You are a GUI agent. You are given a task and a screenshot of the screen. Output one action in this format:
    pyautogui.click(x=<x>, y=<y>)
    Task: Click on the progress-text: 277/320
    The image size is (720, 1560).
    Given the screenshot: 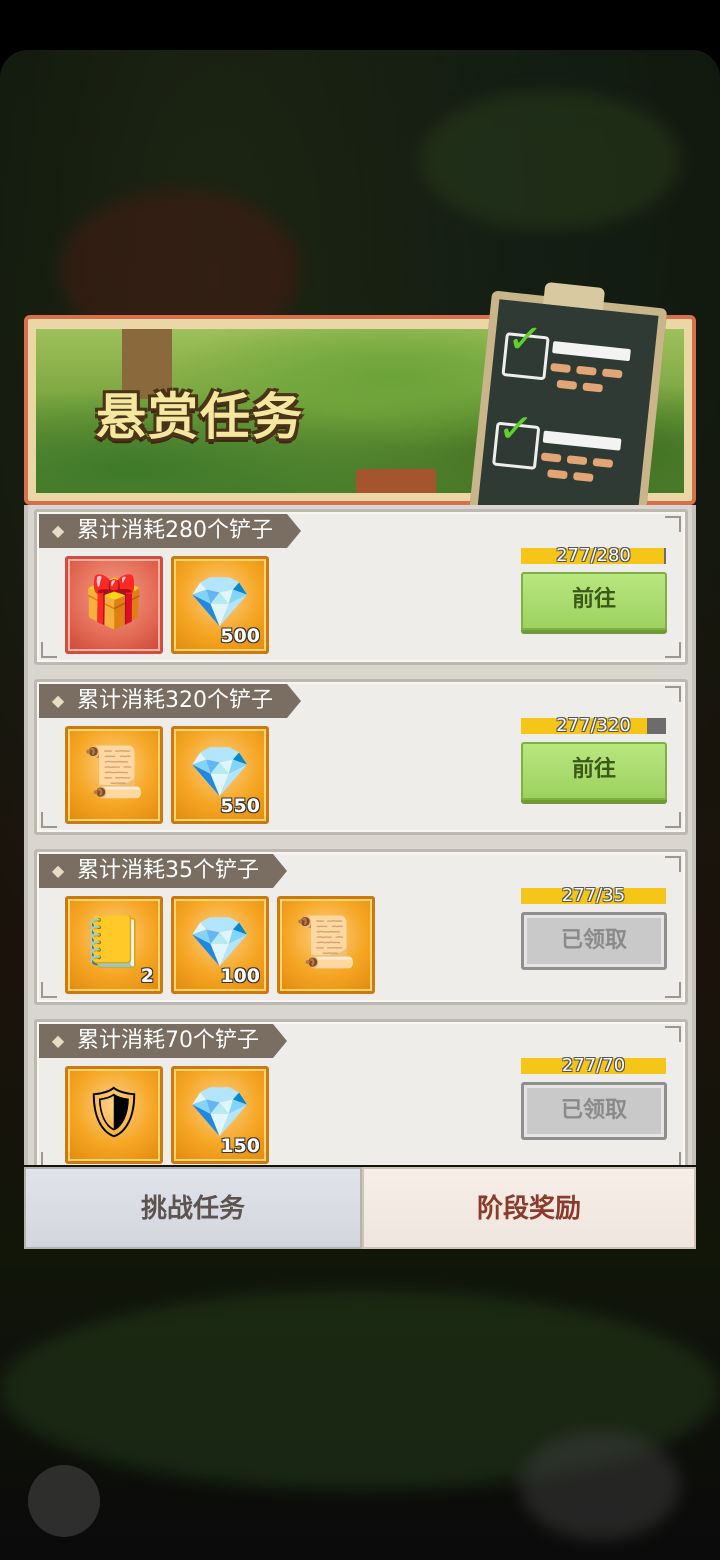 What is the action you would take?
    pyautogui.click(x=593, y=725)
    